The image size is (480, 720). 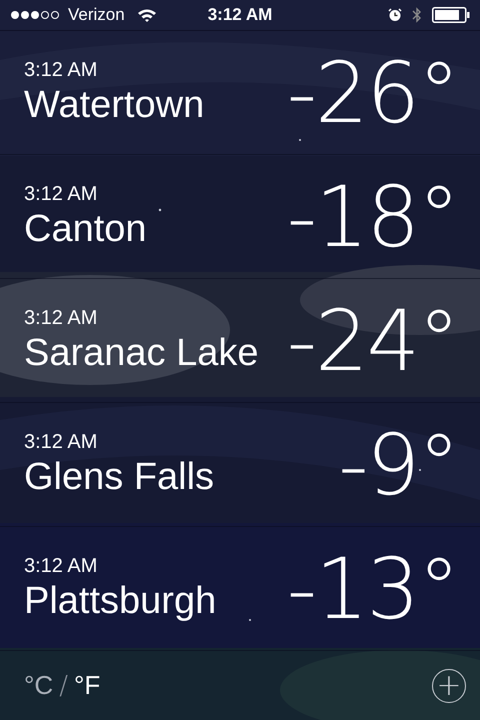 I want to click on temperature: -26°, so click(x=372, y=93).